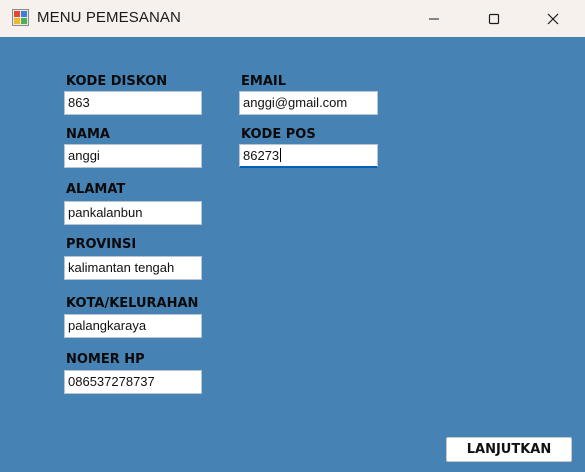 The image size is (585, 472). Describe the element at coordinates (88, 134) in the screenshot. I see `nama-label: NAMA` at that location.